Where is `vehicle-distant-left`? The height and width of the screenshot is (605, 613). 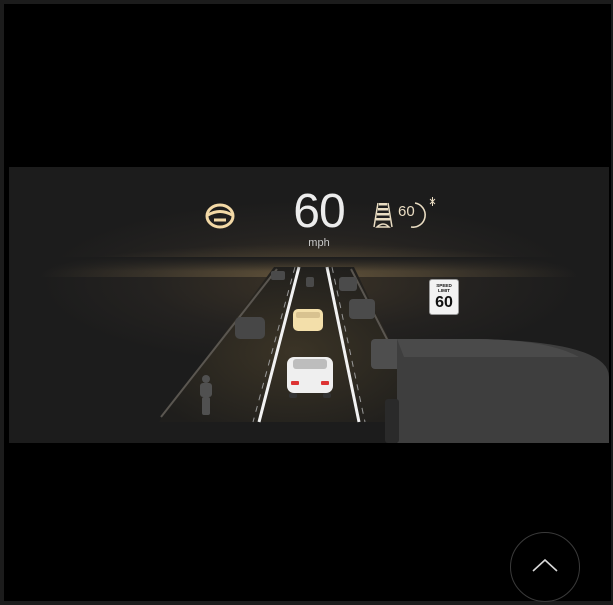
vehicle-distant-left is located at coordinates (278, 275).